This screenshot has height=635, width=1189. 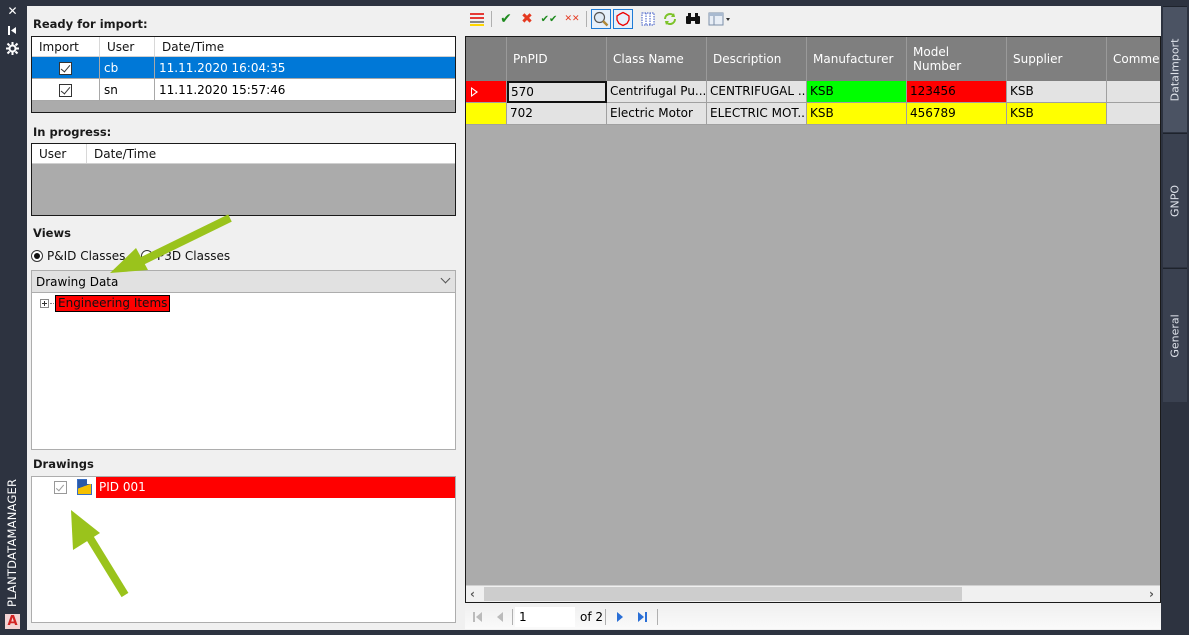 What do you see at coordinates (474, 91) in the screenshot?
I see `current-row-icon` at bounding box center [474, 91].